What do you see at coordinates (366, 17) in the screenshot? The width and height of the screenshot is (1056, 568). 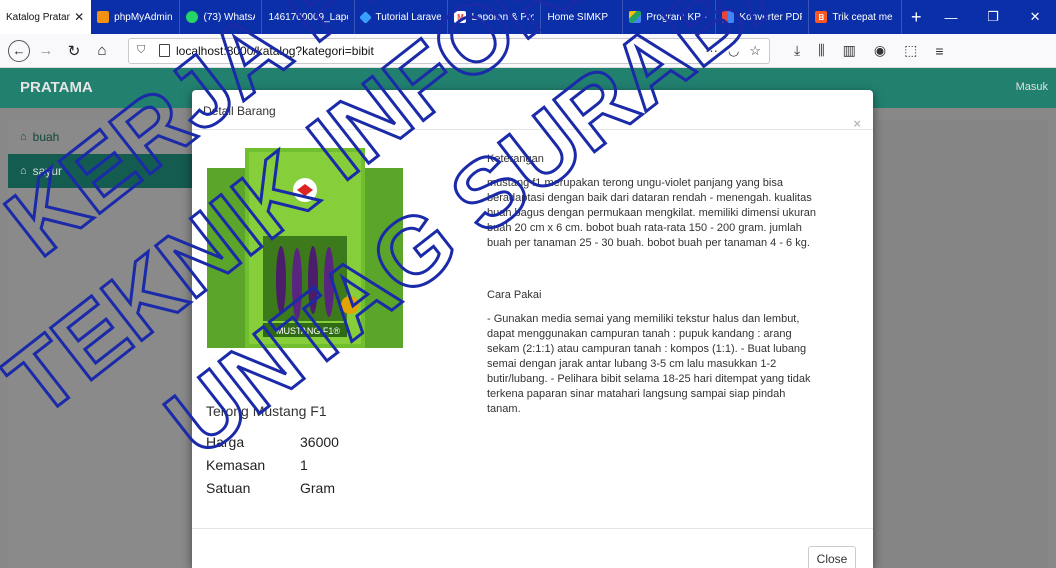 I see `laravel-icon` at bounding box center [366, 17].